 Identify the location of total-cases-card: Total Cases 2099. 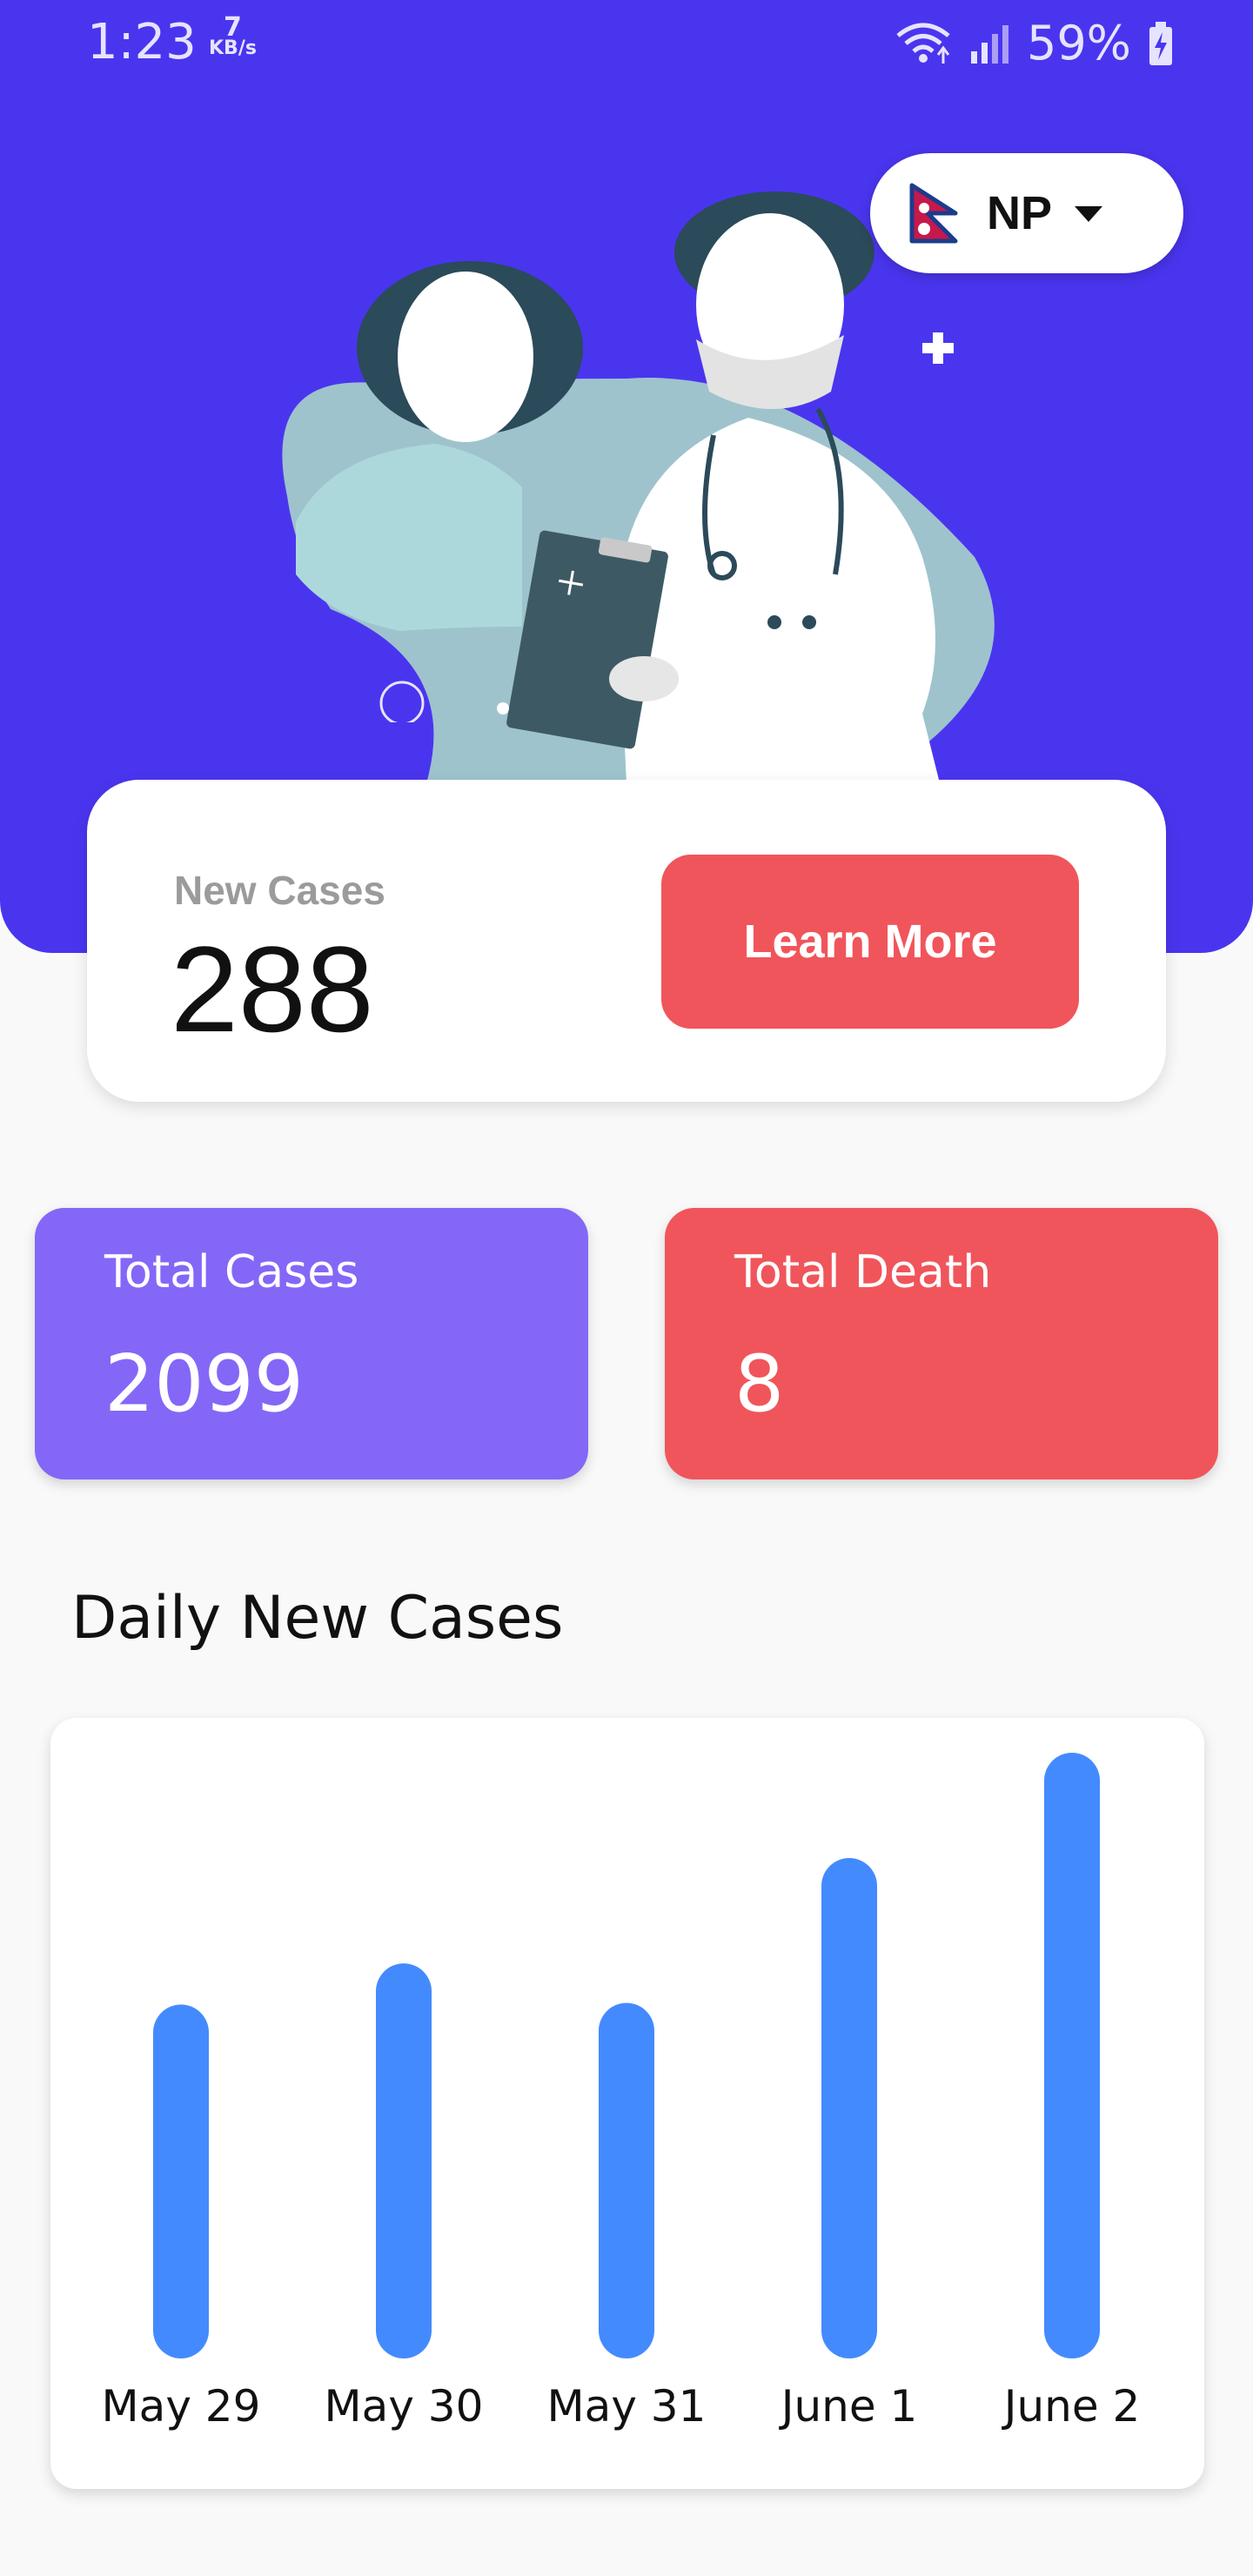
(311, 1343).